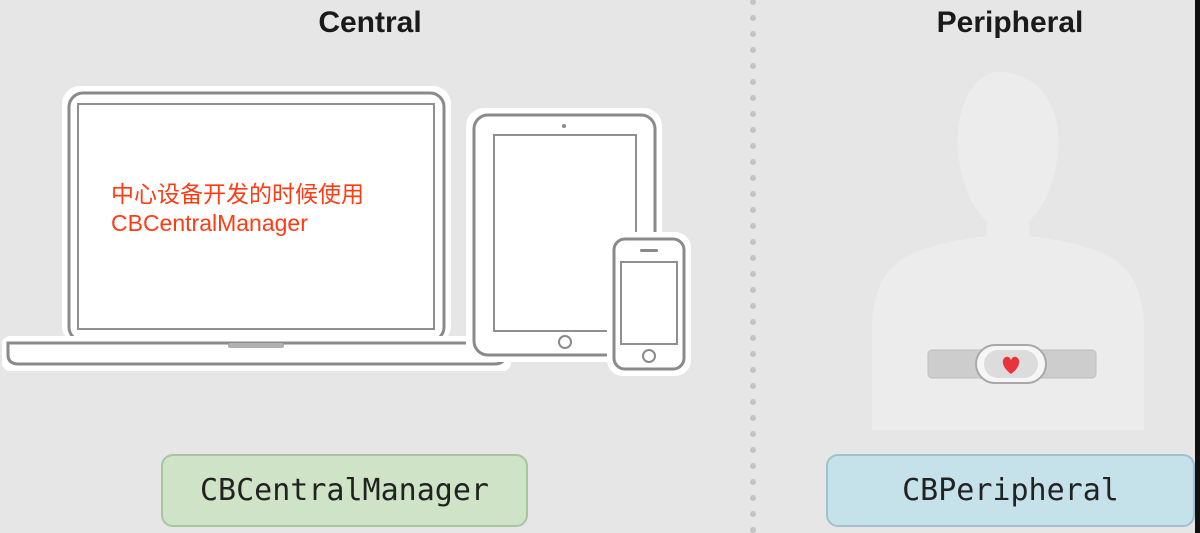 The height and width of the screenshot is (533, 1200). I want to click on annotation-line-2: CBCentralManager, so click(209, 223).